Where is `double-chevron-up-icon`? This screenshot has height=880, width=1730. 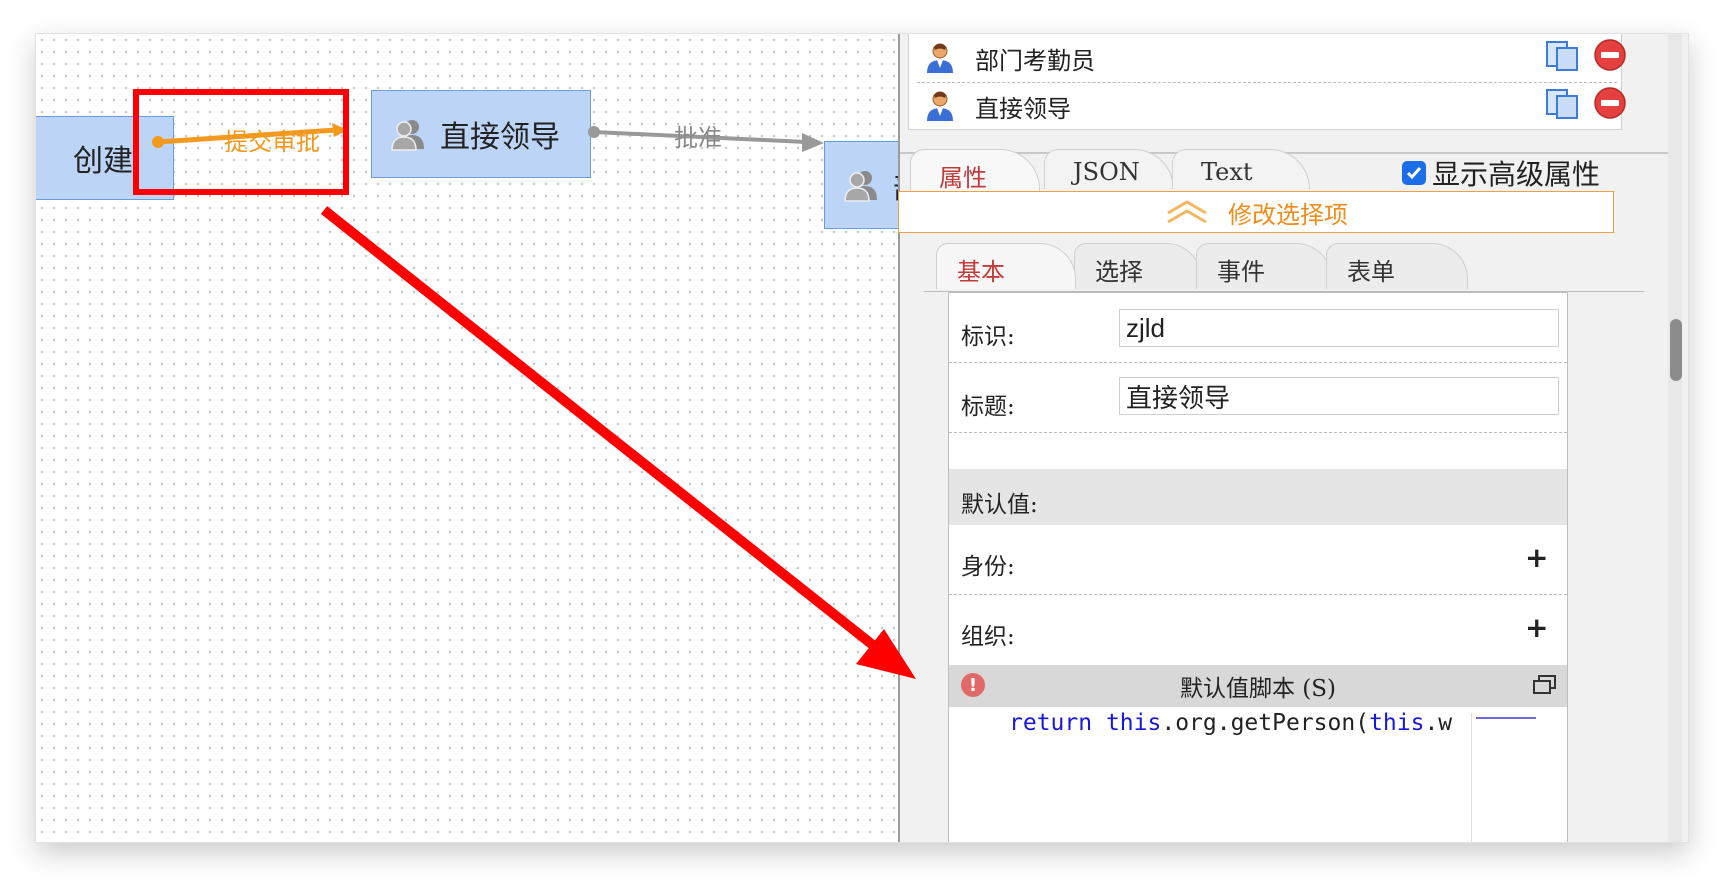 double-chevron-up-icon is located at coordinates (1187, 212).